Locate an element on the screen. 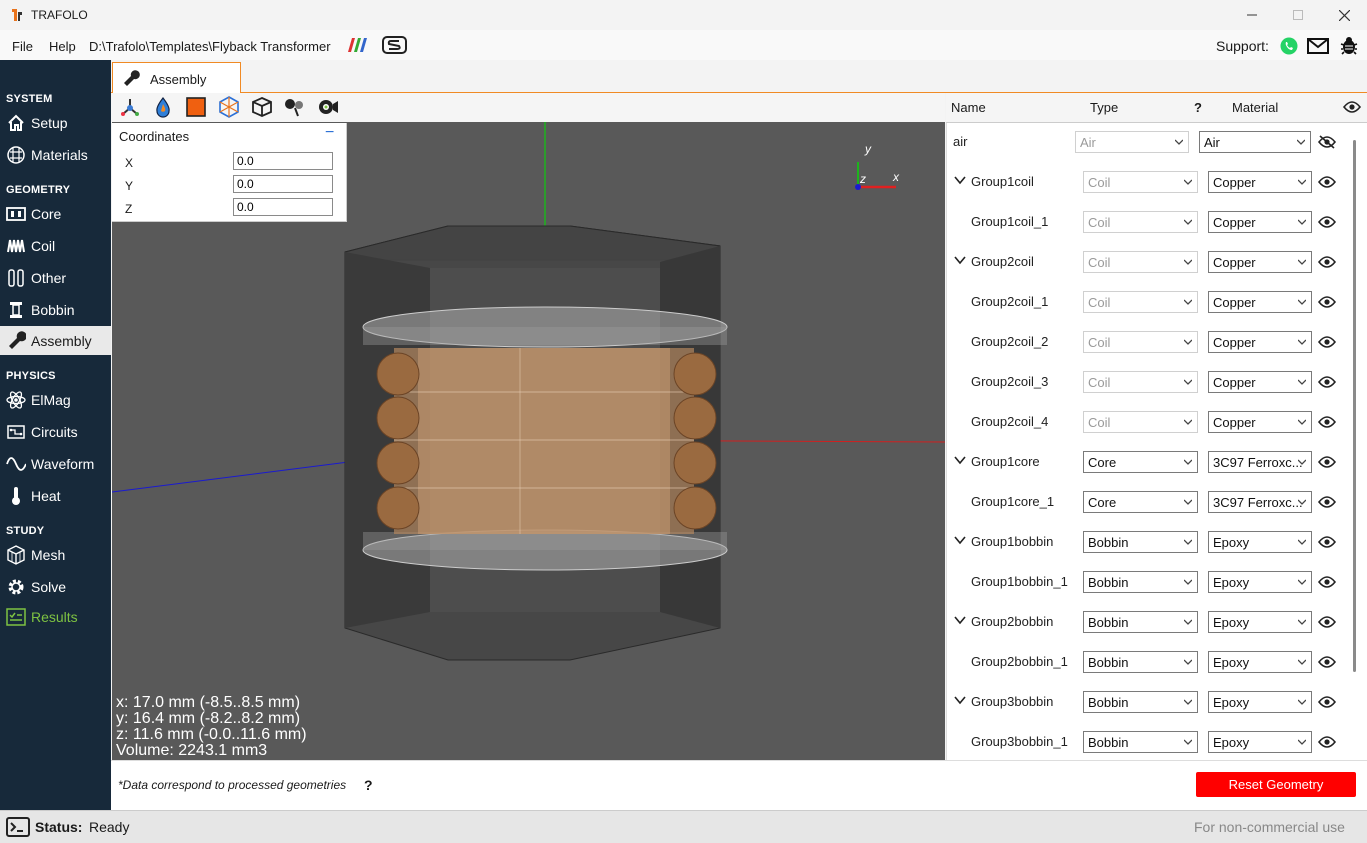 This screenshot has width=1367, height=843. coord-x-input is located at coordinates (283, 161).